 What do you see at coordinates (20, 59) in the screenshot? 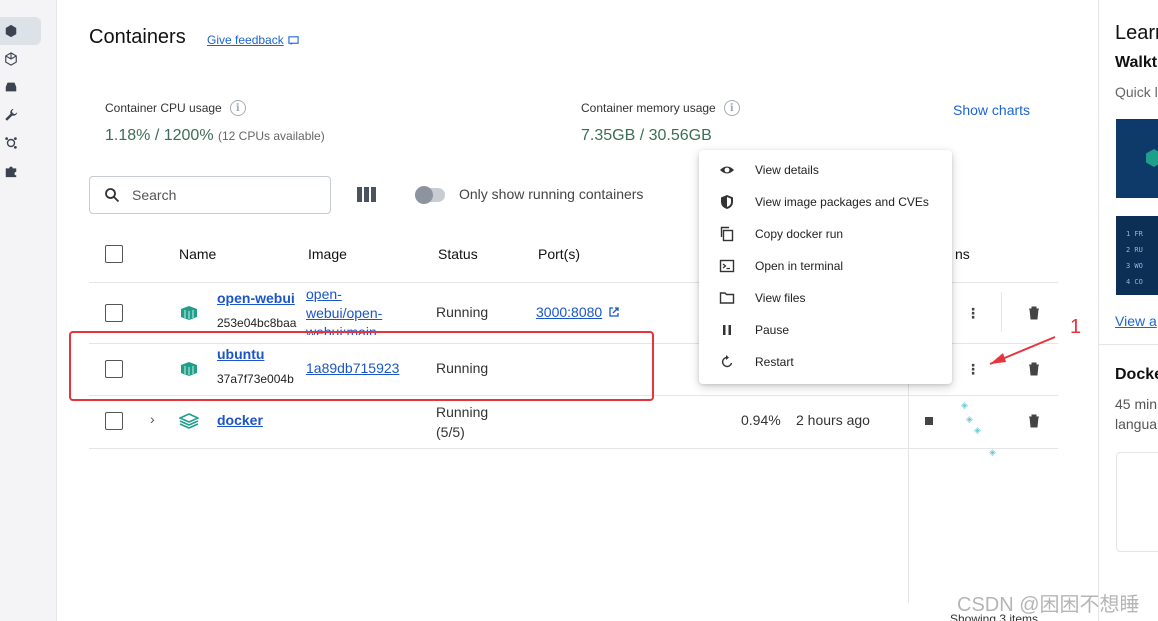
I see `images-nav-icon` at bounding box center [20, 59].